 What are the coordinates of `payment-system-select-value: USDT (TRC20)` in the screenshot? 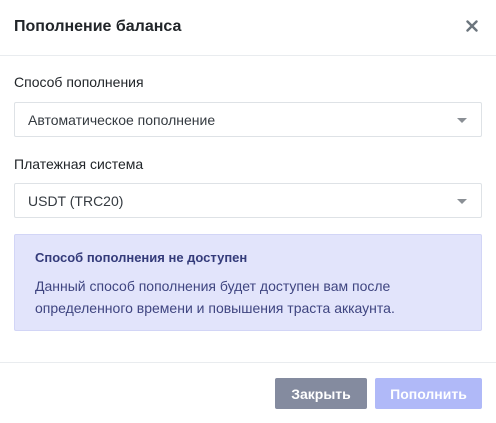 It's located at (76, 201).